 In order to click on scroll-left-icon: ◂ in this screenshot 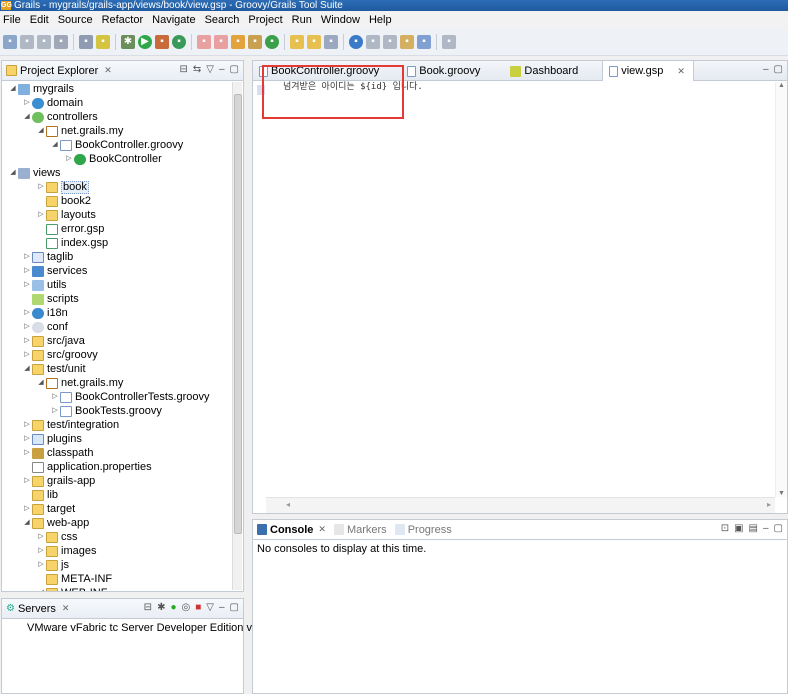, I will do `click(288, 504)`.